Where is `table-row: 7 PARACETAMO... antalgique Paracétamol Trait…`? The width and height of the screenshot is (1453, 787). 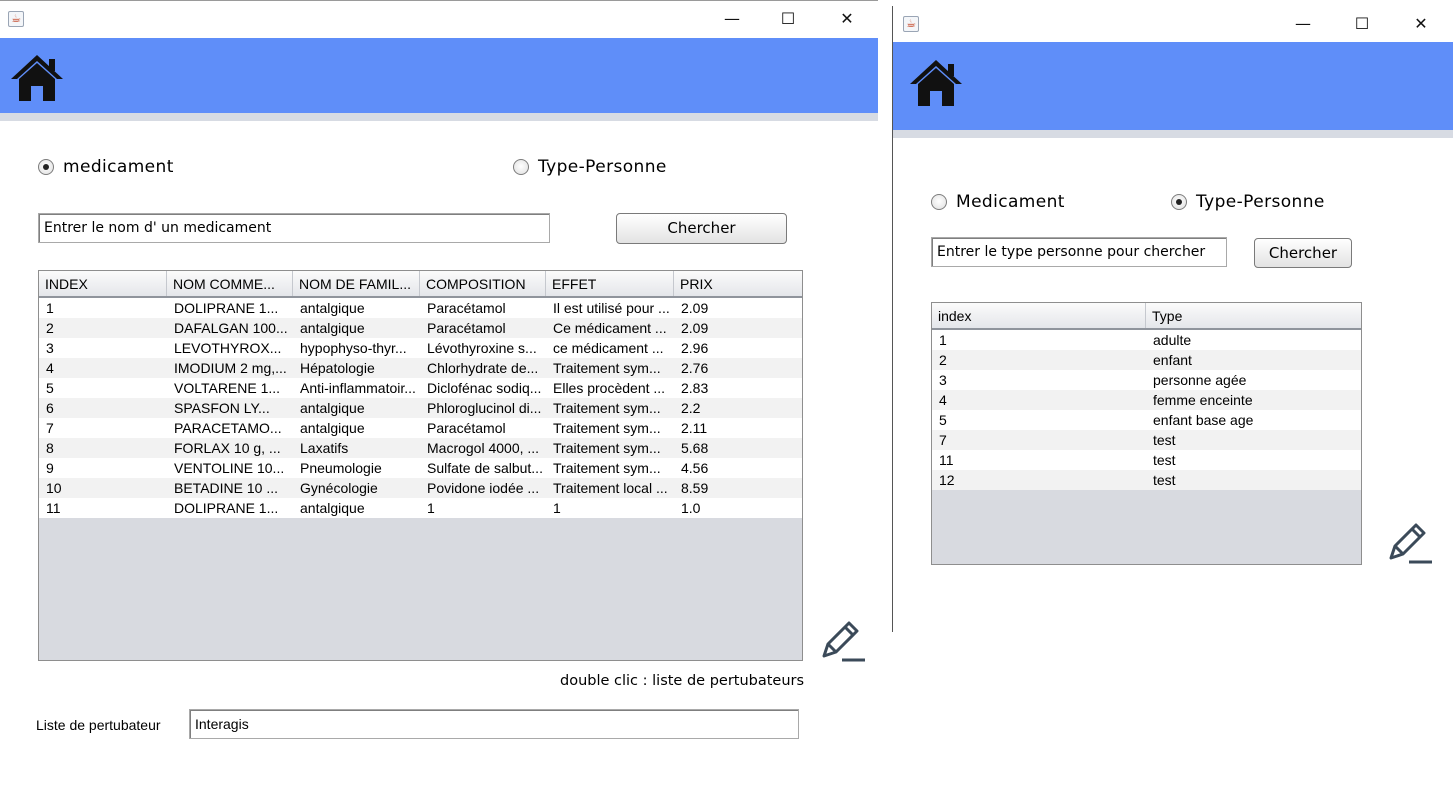 table-row: 7 PARACETAMO... antalgique Paracétamol Trait… is located at coordinates (420, 428).